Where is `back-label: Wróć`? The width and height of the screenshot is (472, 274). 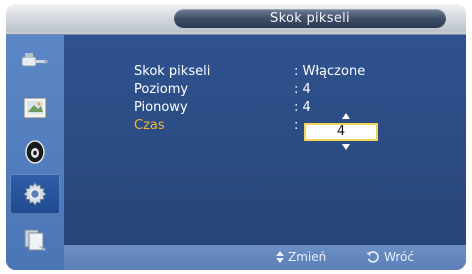
back-label: Wróć is located at coordinates (399, 257).